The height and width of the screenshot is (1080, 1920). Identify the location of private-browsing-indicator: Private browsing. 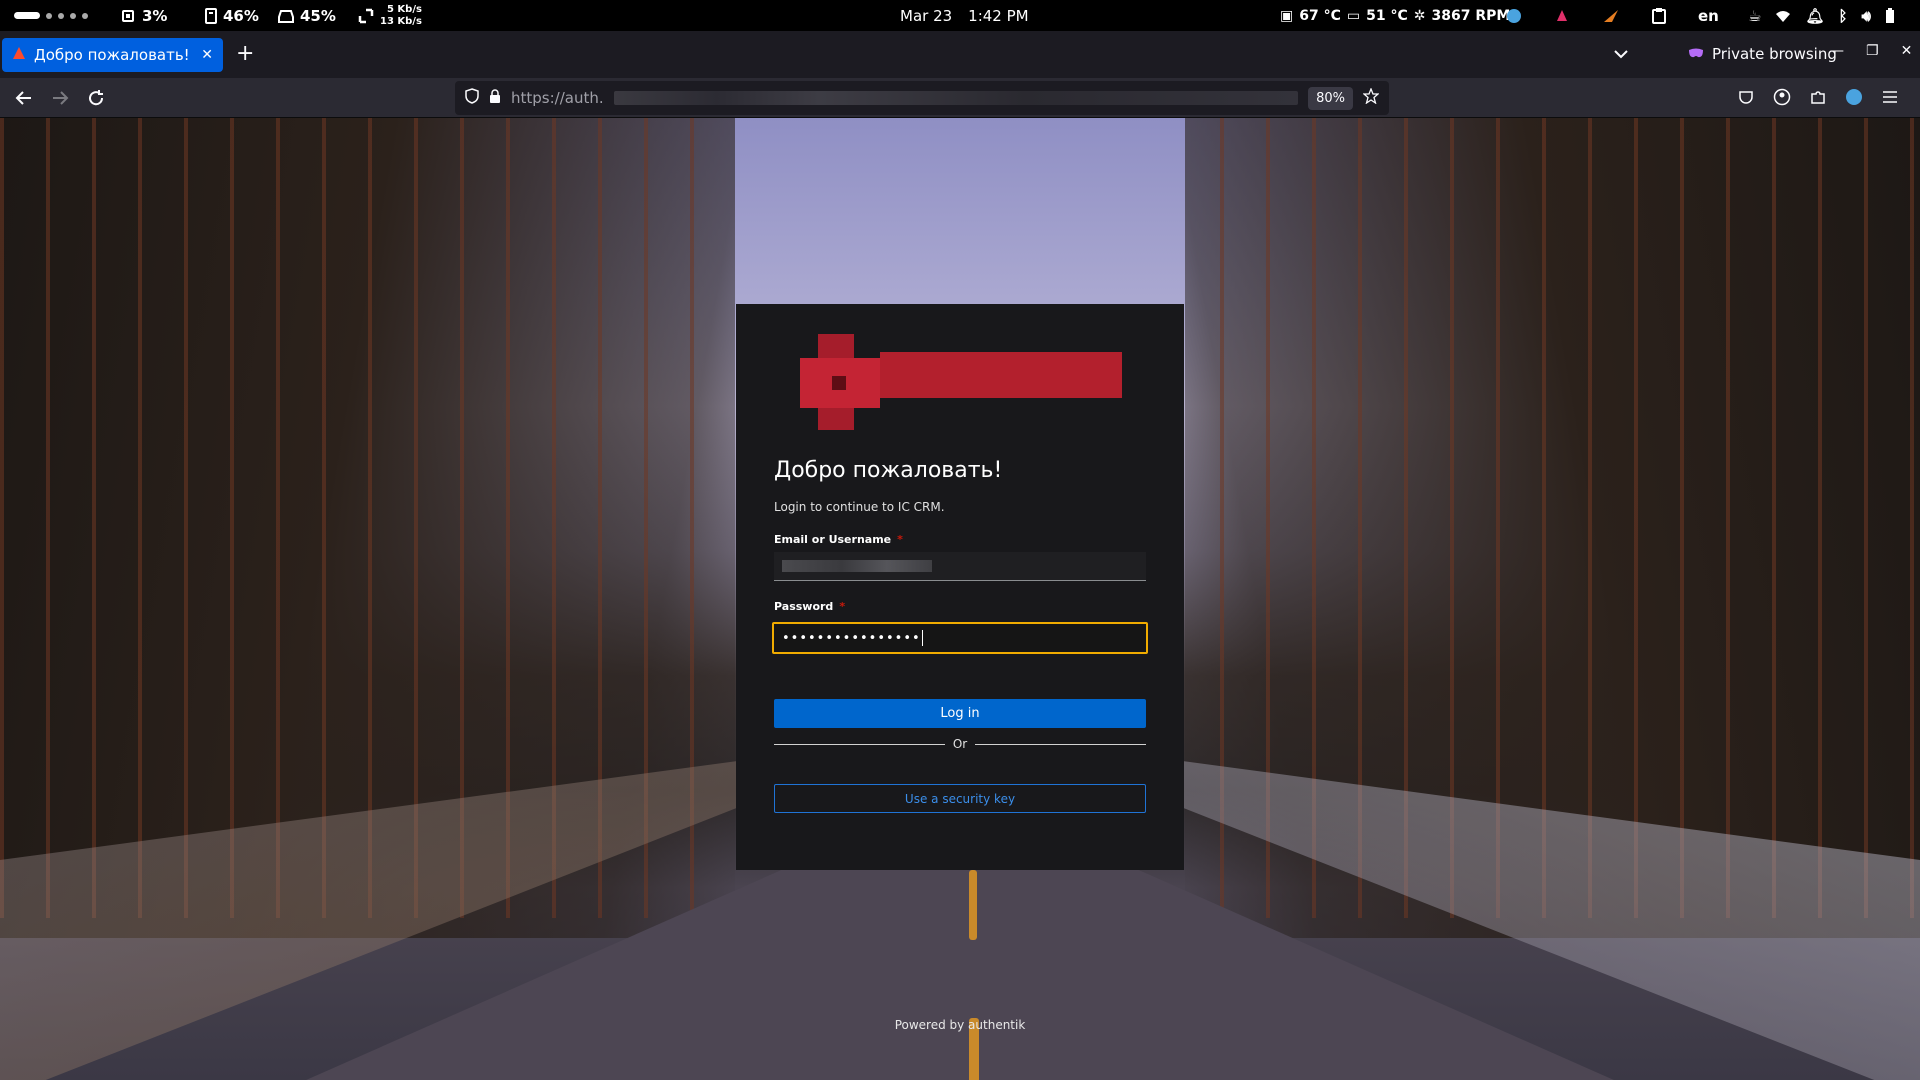
(1762, 54).